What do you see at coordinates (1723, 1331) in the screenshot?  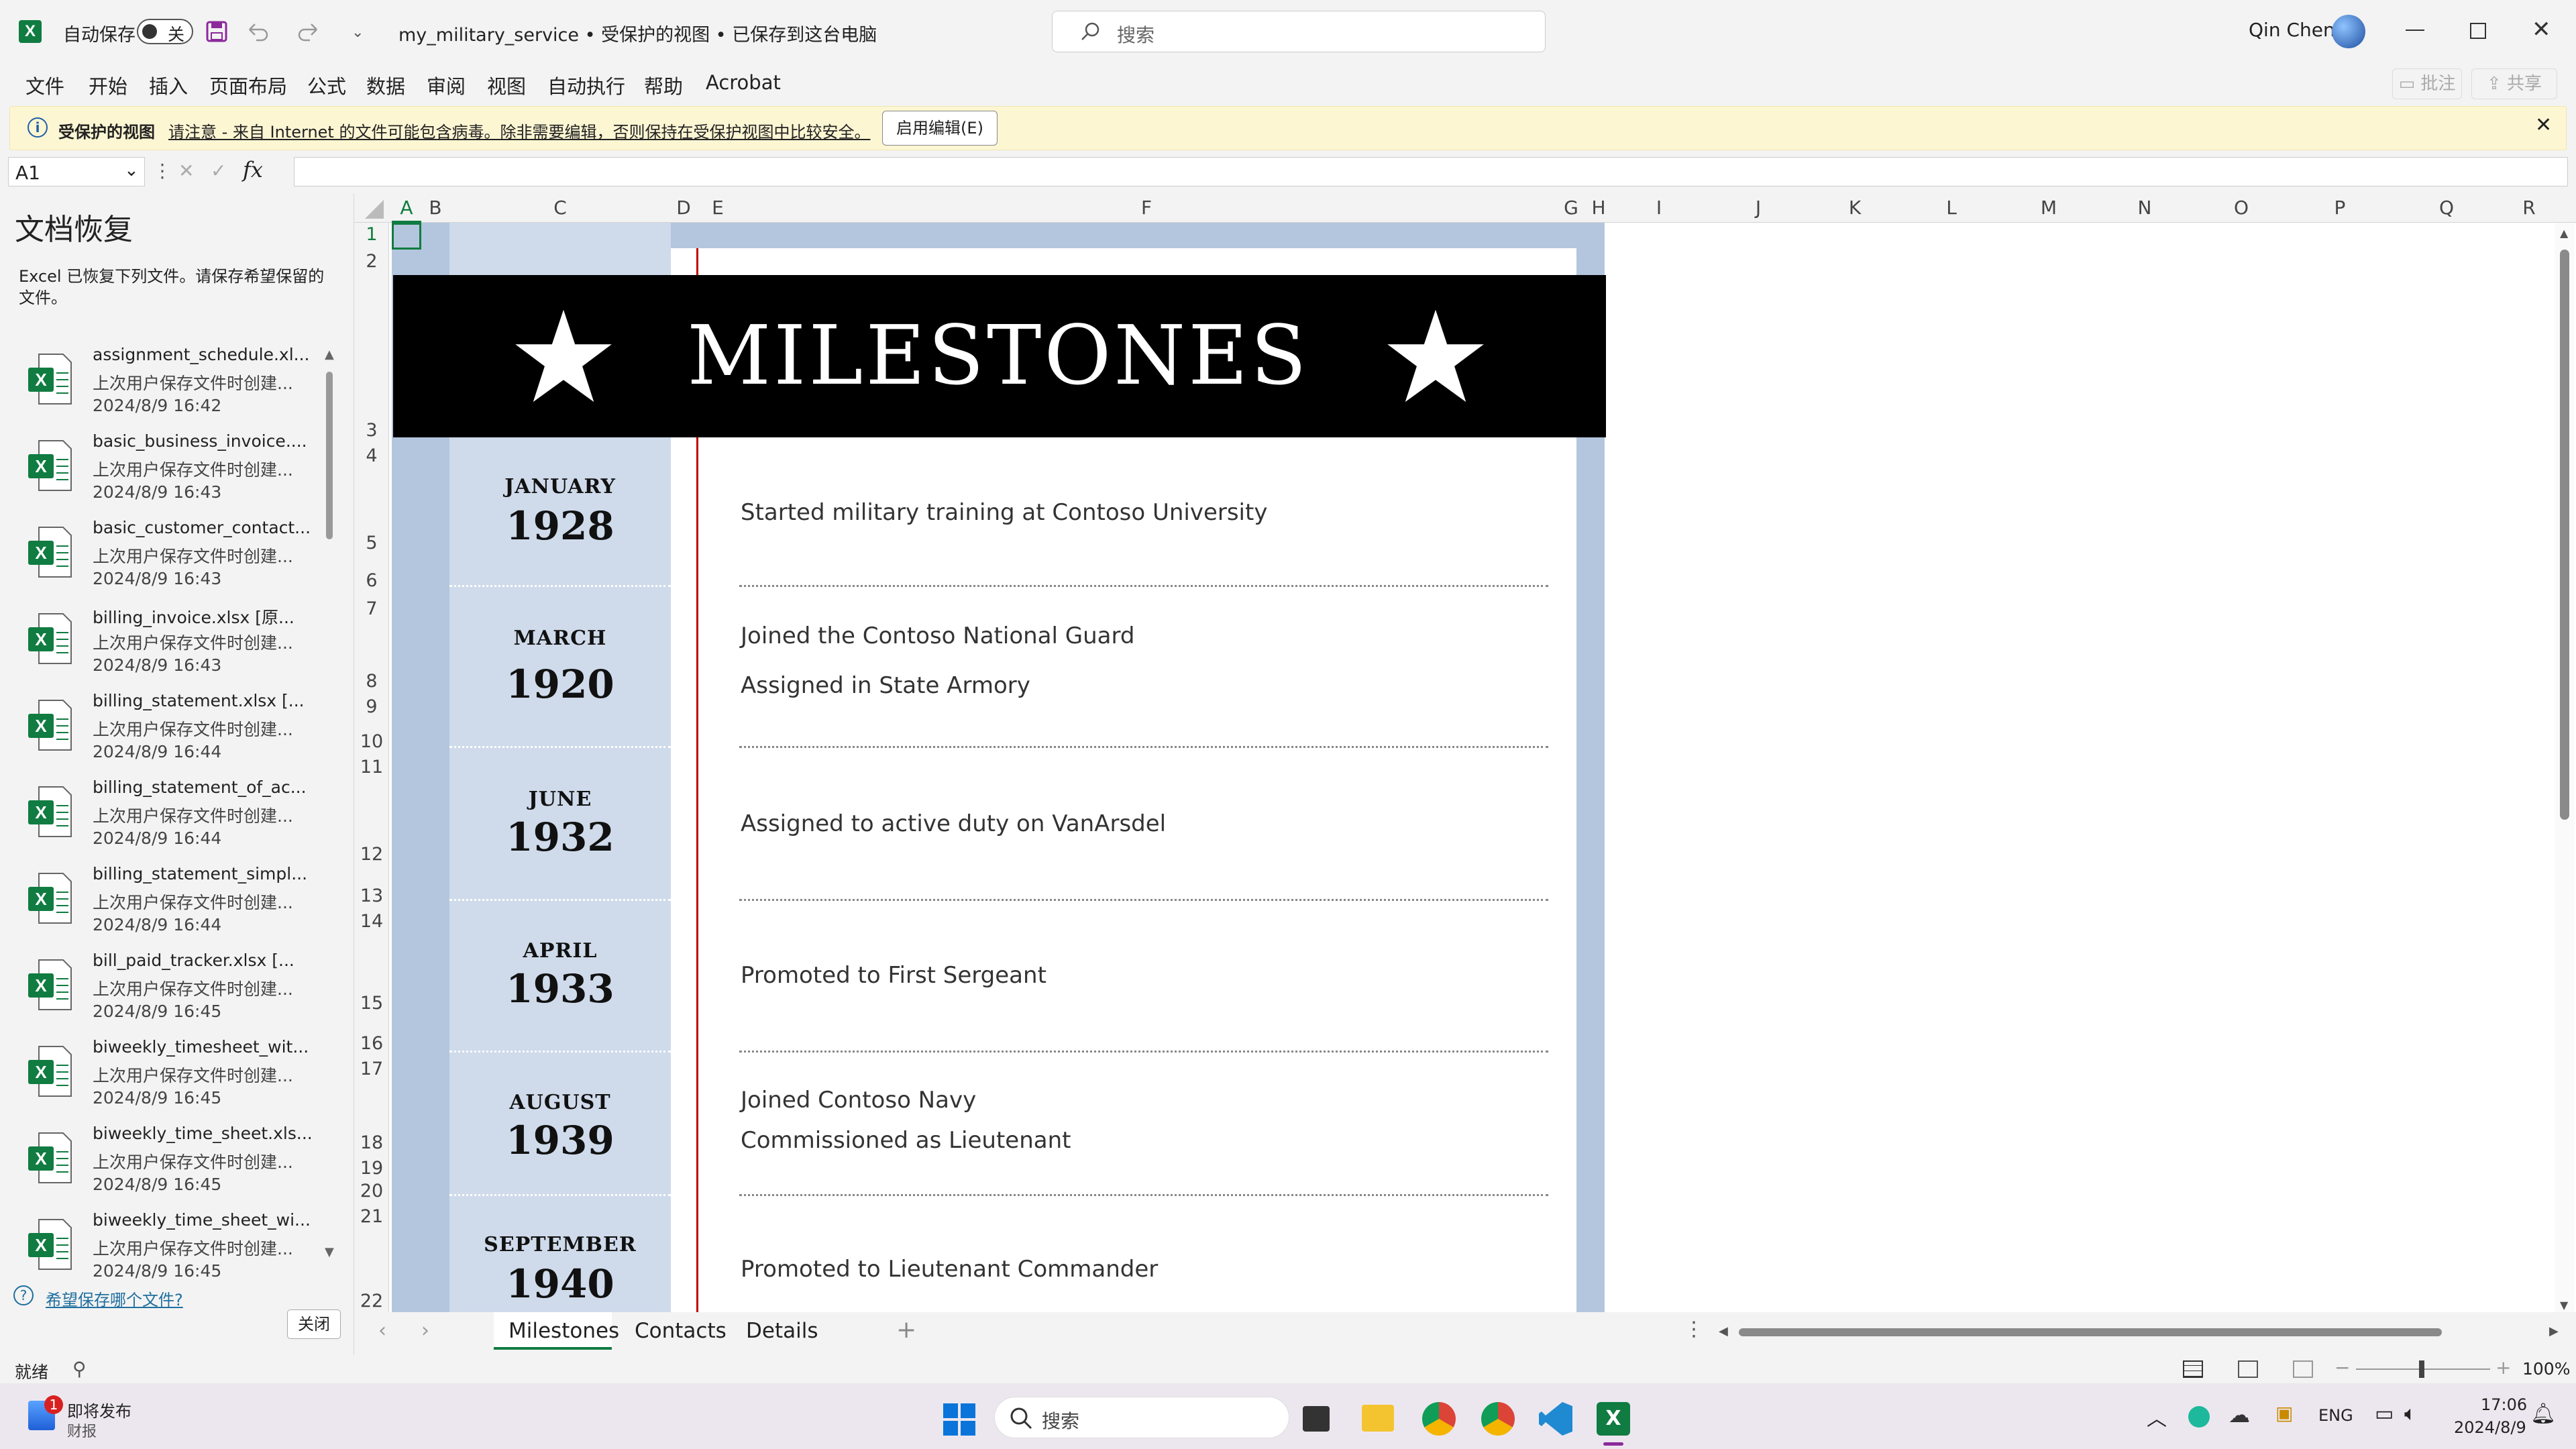 I see `scroll-left-icon: ◀` at bounding box center [1723, 1331].